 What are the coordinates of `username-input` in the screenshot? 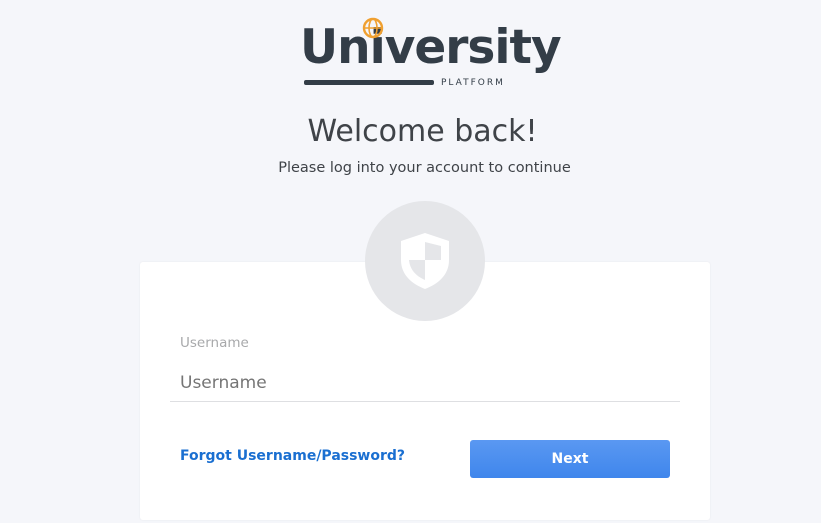 It's located at (425, 383).